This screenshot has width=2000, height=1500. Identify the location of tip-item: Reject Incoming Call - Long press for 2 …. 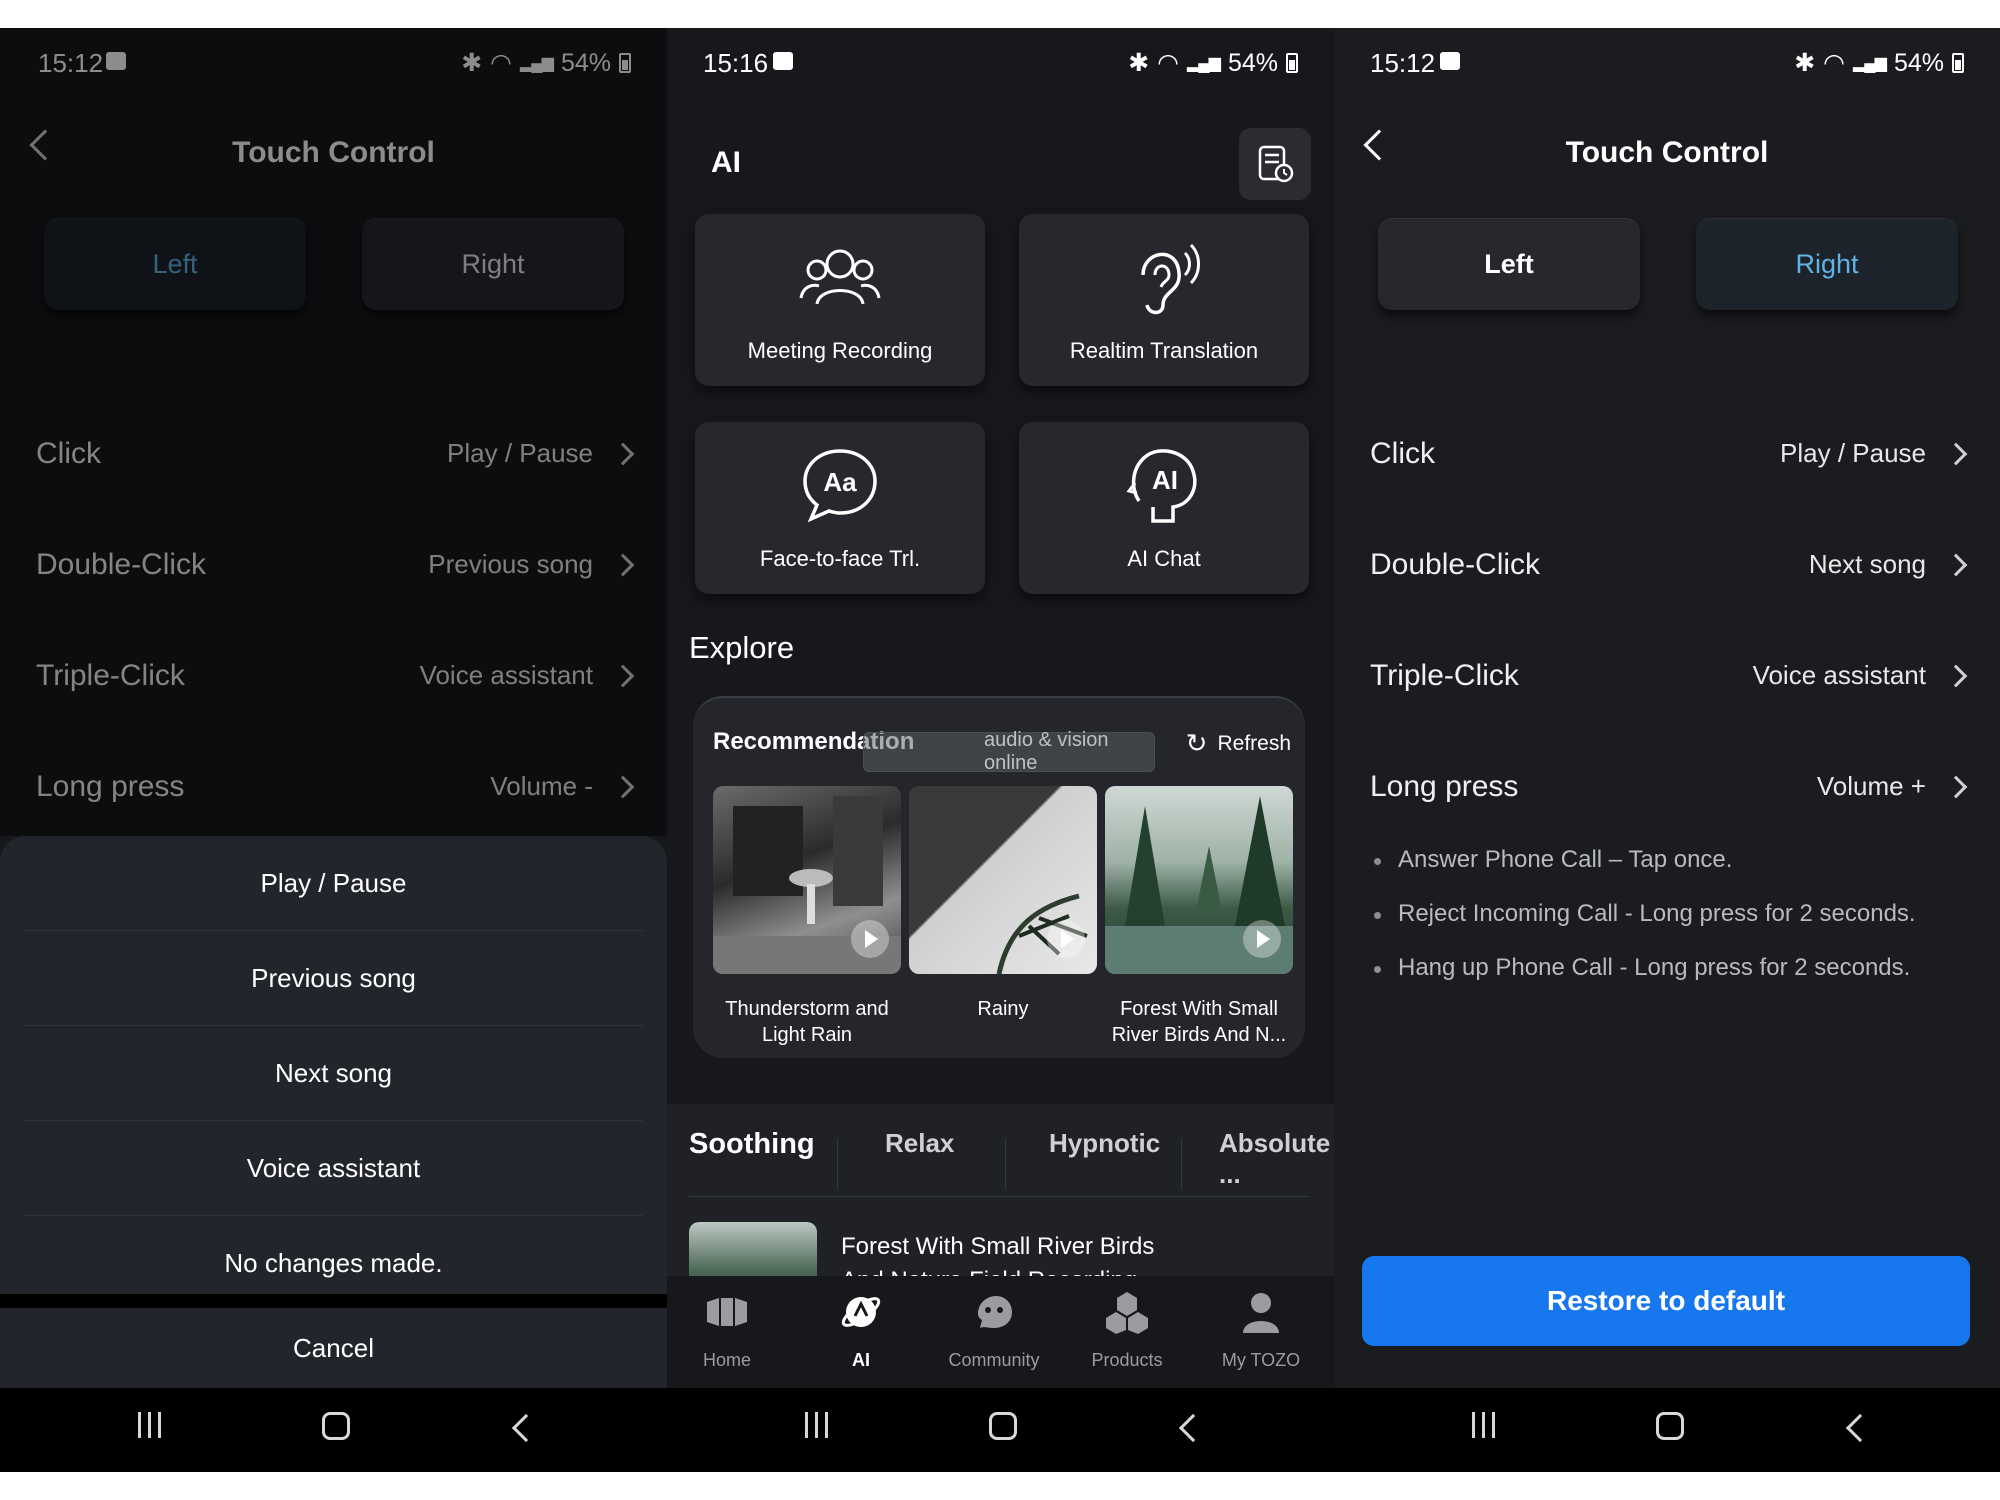
(1645, 927).